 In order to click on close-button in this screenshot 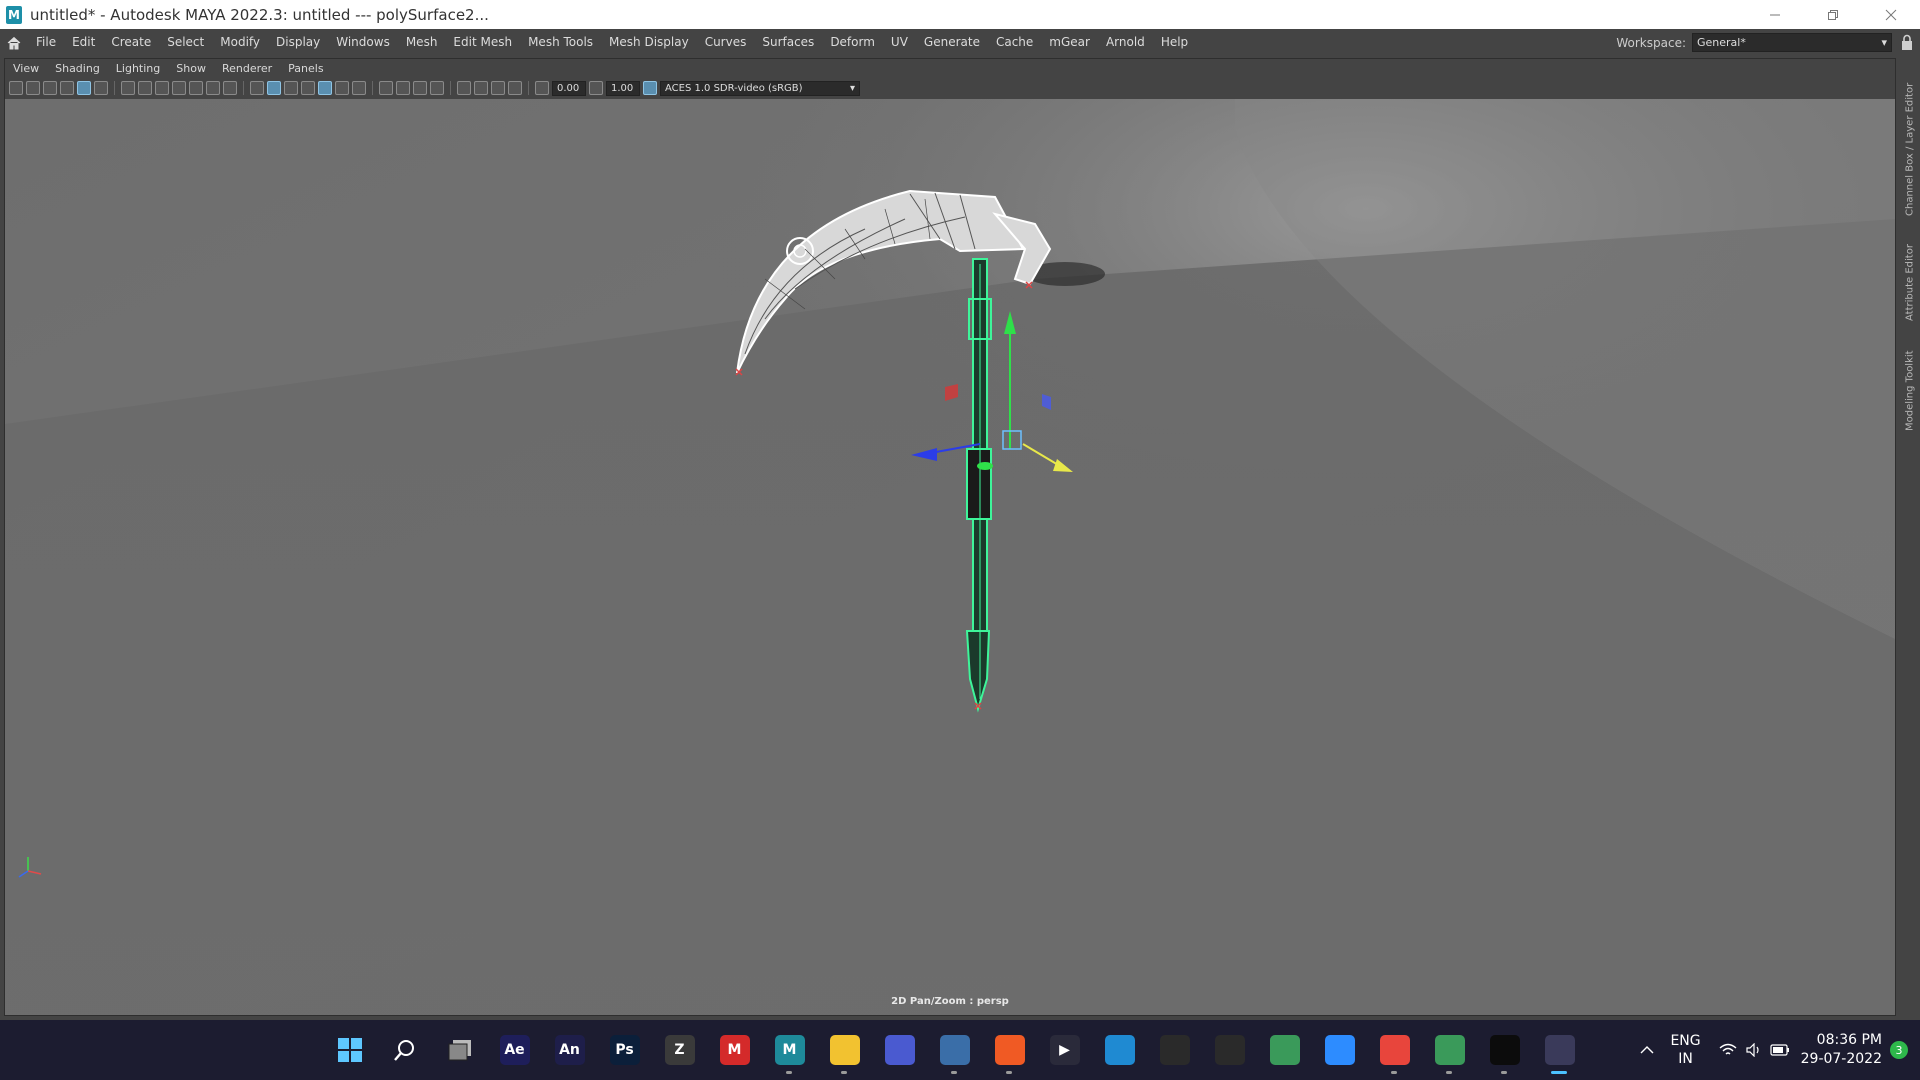, I will do `click(1891, 14)`.